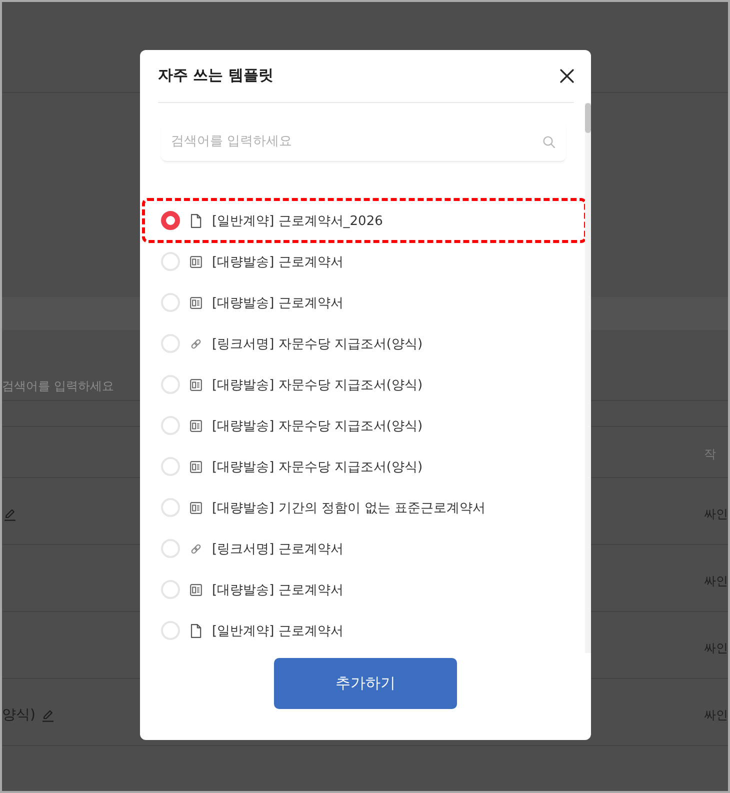 The height and width of the screenshot is (793, 730). I want to click on dialog-title: 자주 쓰는 템플릿, so click(216, 75).